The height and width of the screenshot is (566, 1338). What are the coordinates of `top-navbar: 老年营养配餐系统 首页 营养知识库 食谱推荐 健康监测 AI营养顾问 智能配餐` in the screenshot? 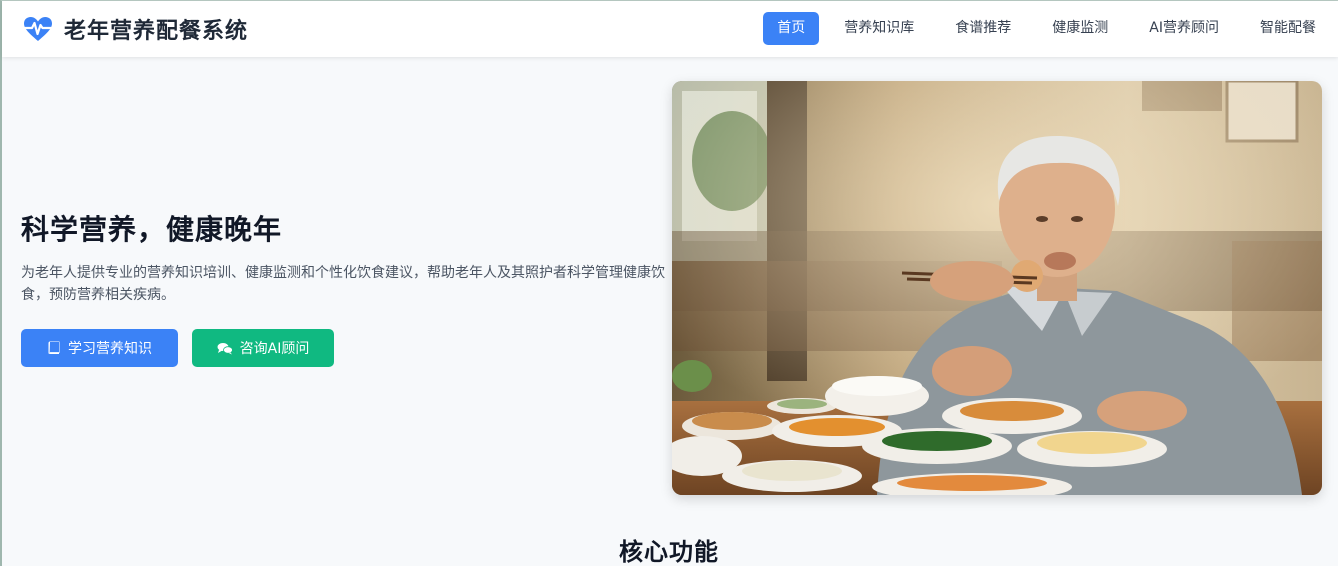 It's located at (670, 29).